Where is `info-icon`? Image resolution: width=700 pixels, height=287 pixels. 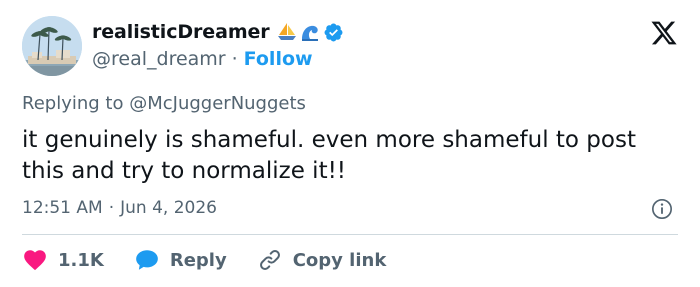
info-icon is located at coordinates (662, 209).